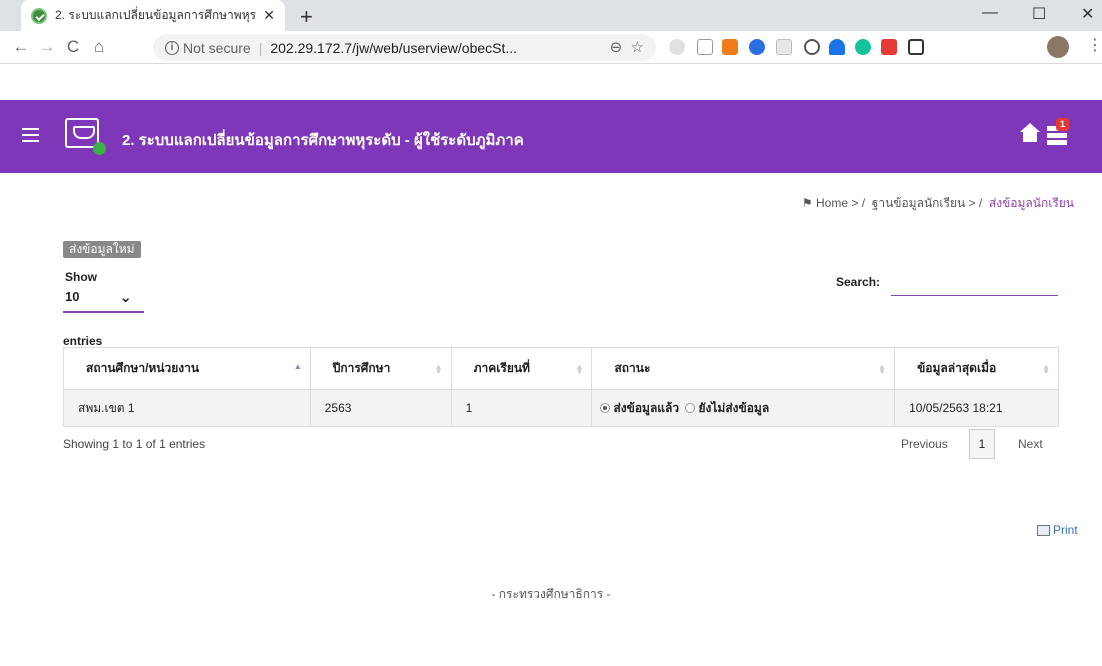  Describe the element at coordinates (976, 368) in the screenshot. I see `column-header-updated: ข้อมูลล่าสุดเมื่อ ▲ ▼` at that location.